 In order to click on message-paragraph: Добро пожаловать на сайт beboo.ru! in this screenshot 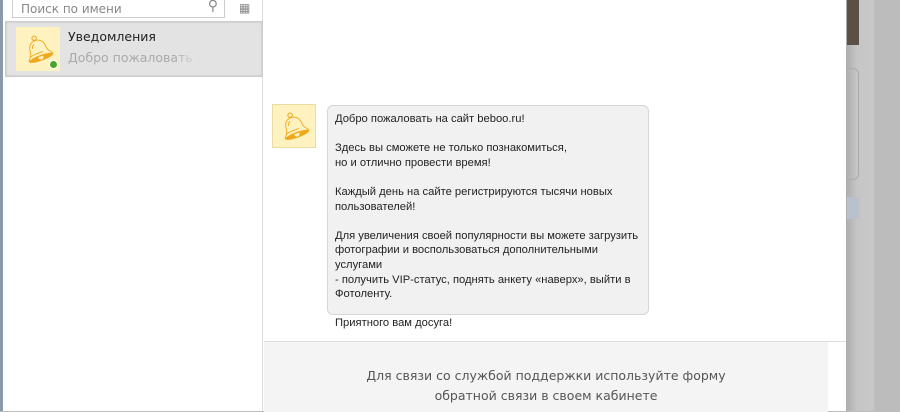, I will do `click(430, 119)`.